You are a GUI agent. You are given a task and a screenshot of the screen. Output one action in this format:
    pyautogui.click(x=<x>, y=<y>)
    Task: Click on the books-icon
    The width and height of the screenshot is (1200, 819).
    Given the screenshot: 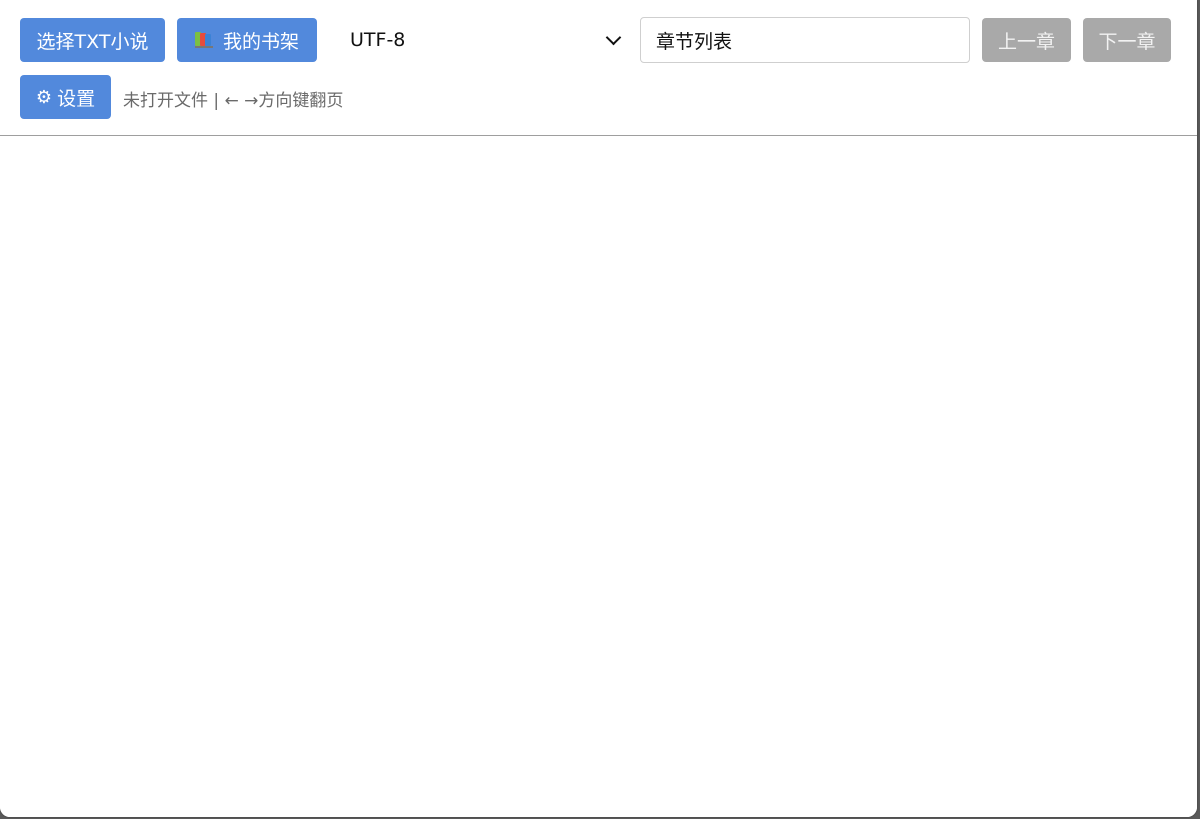 What is the action you would take?
    pyautogui.click(x=203, y=40)
    